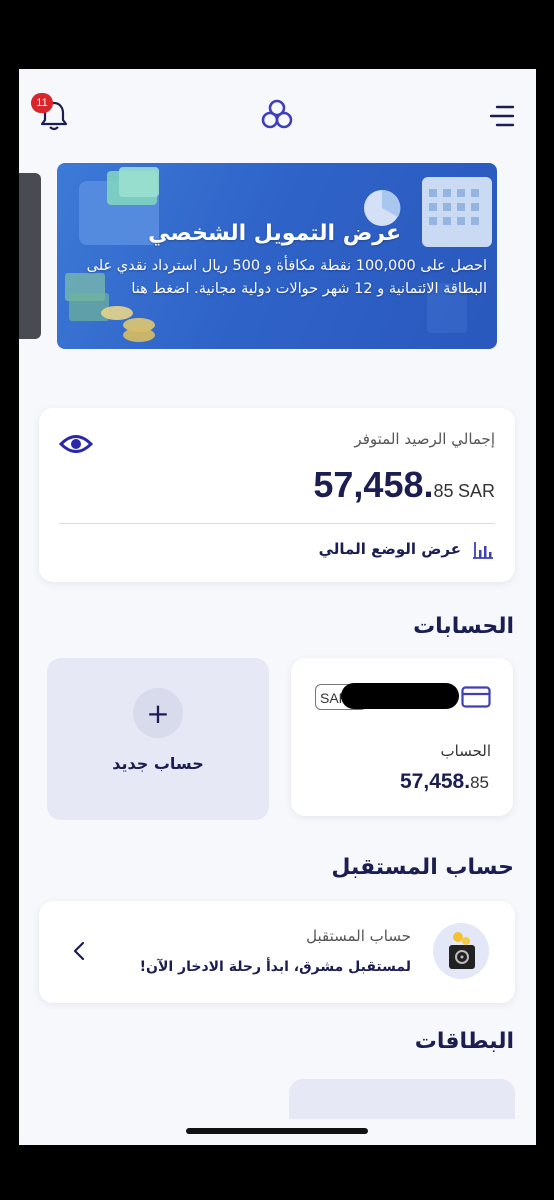 This screenshot has height=1200, width=554. I want to click on eye-icon, so click(76, 444).